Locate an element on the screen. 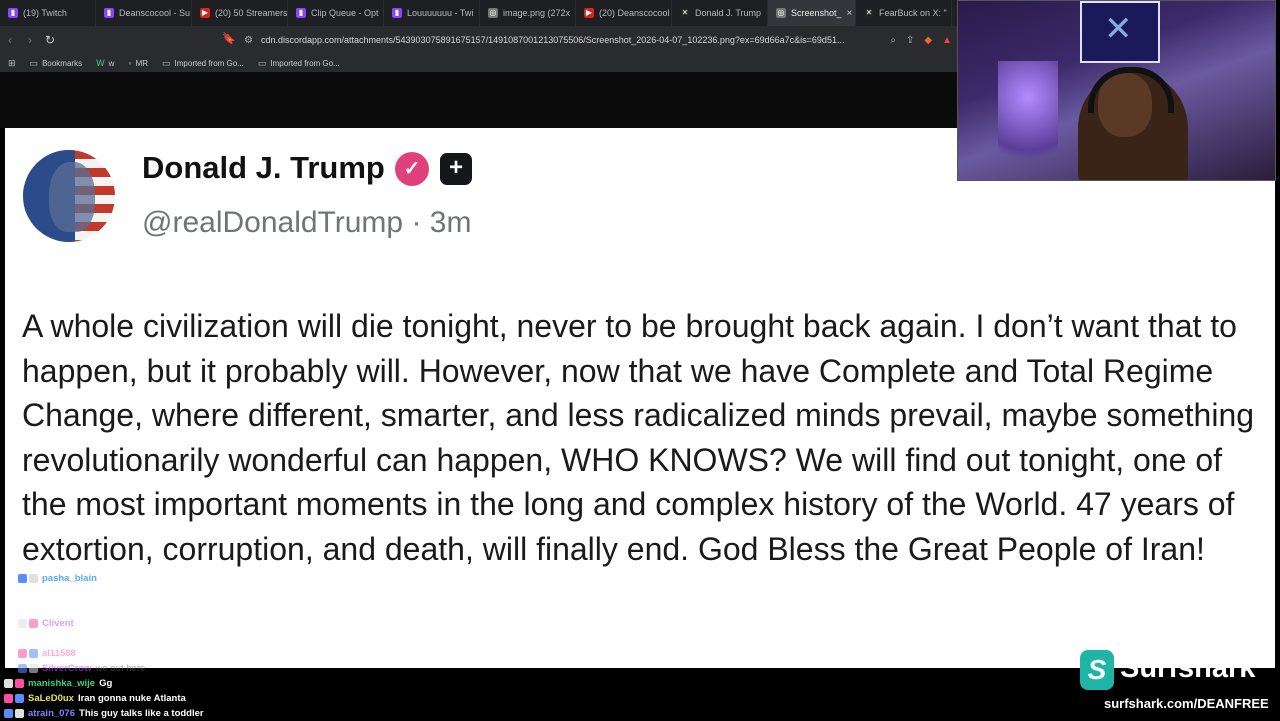  chat-message: Clivent is located at coordinates (48, 623).